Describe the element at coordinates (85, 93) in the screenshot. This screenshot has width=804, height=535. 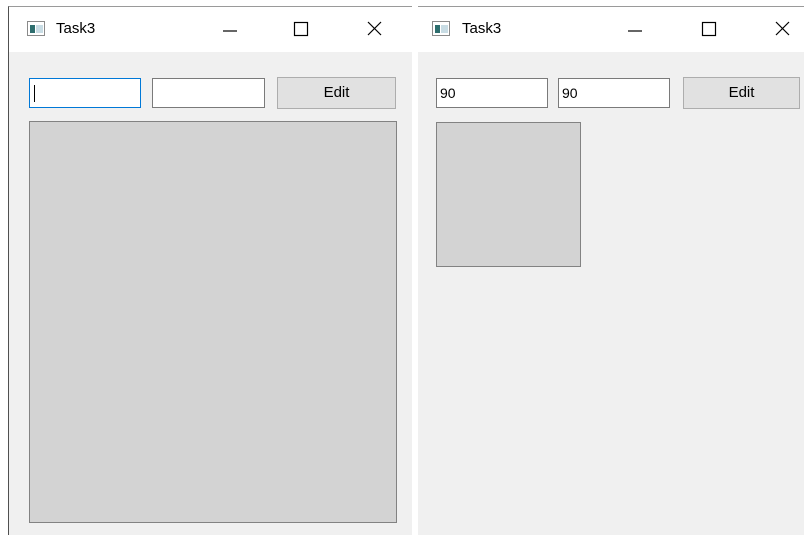
I see `width-input` at that location.